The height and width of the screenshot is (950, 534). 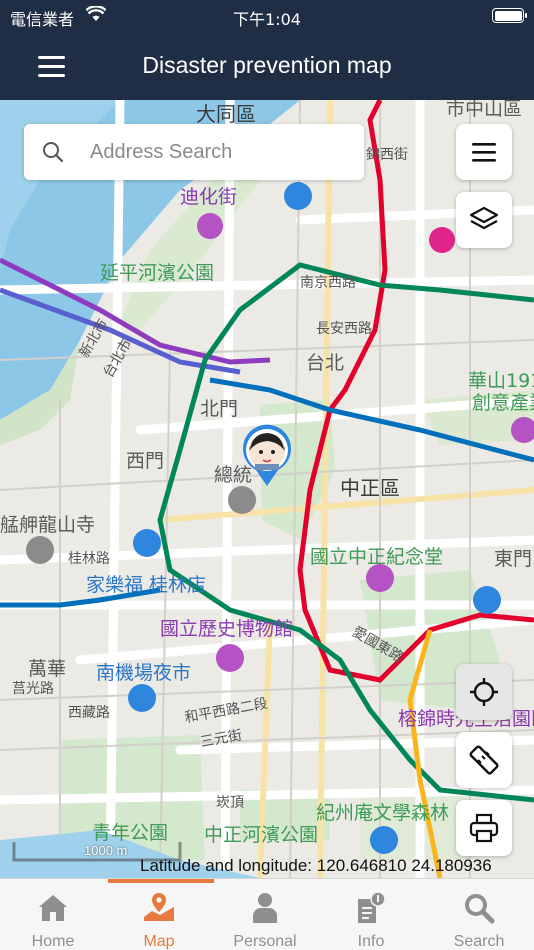 What do you see at coordinates (372, 907) in the screenshot?
I see `info-icon` at bounding box center [372, 907].